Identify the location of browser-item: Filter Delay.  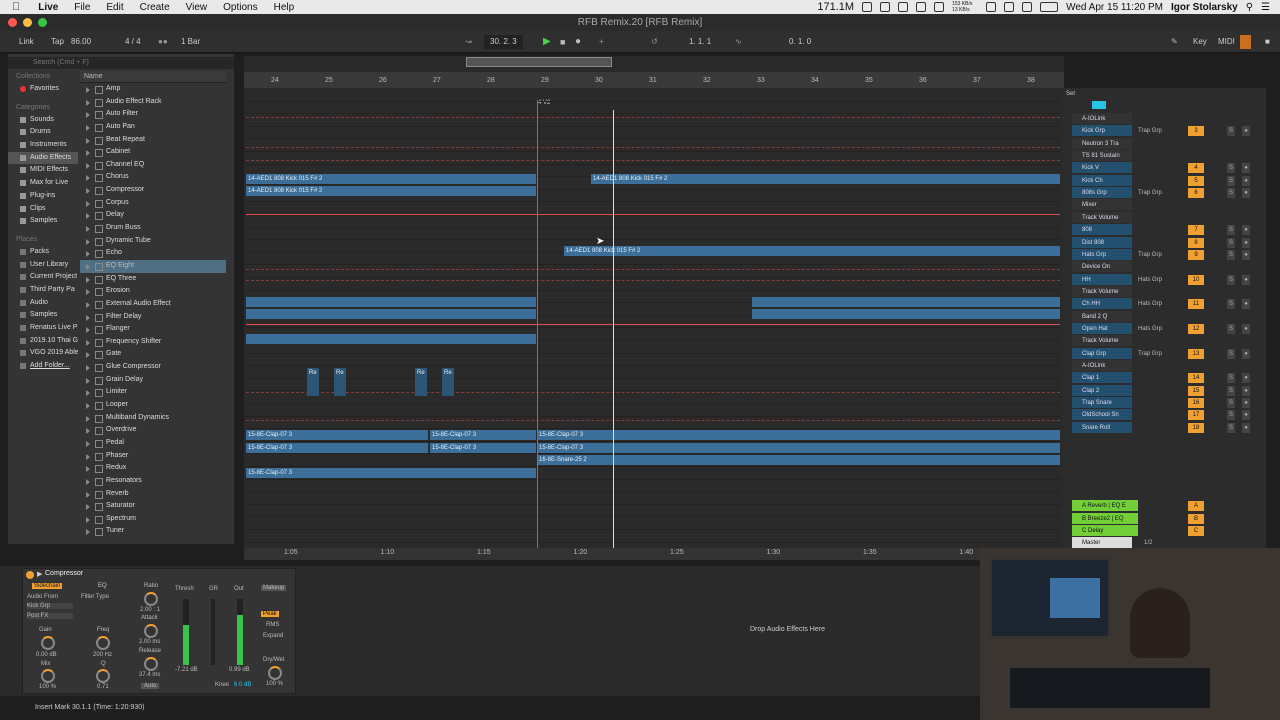
(153, 317).